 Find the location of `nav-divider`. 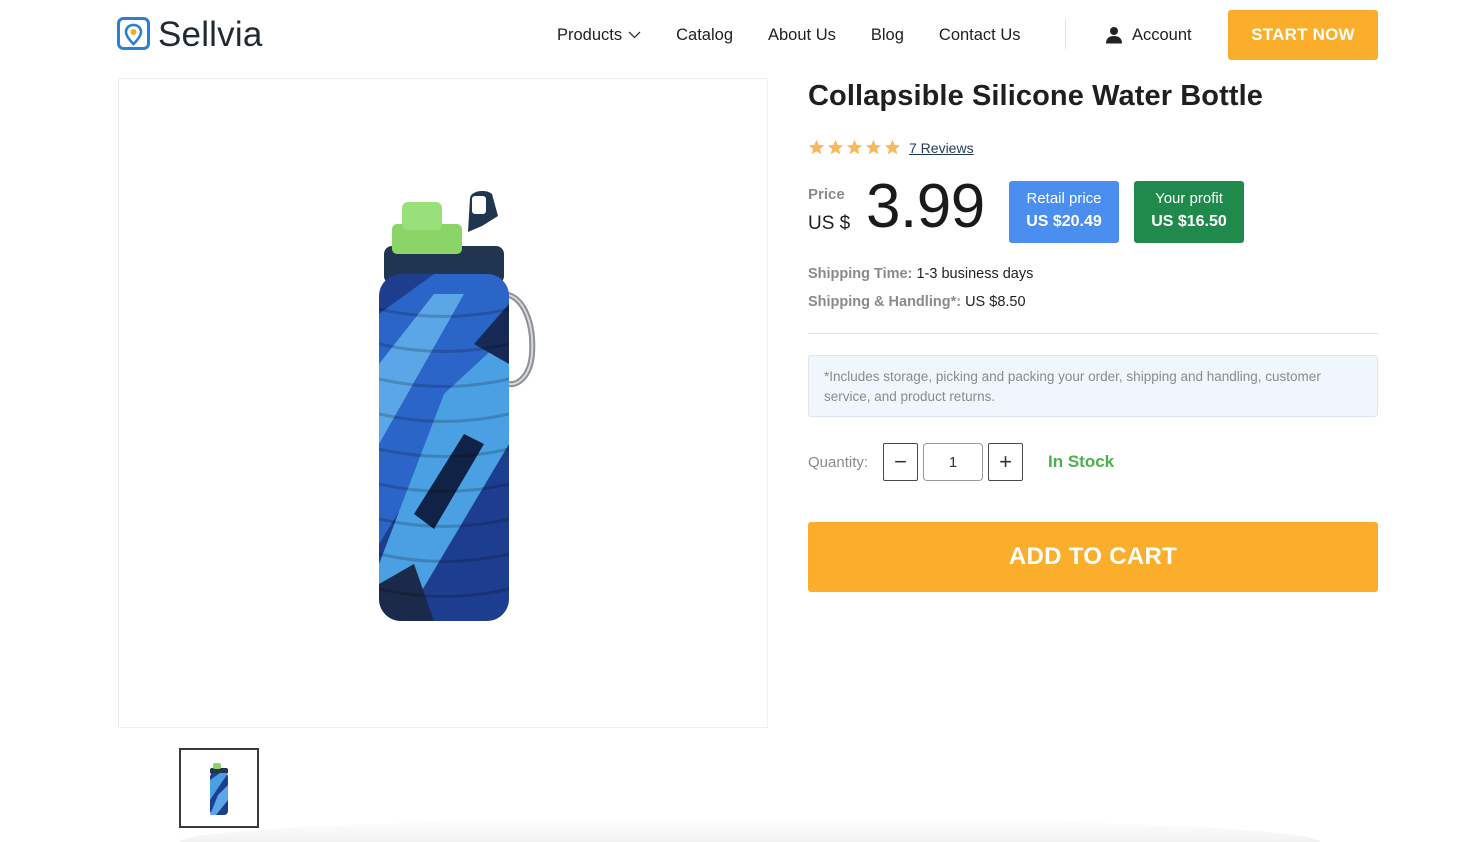

nav-divider is located at coordinates (1065, 34).